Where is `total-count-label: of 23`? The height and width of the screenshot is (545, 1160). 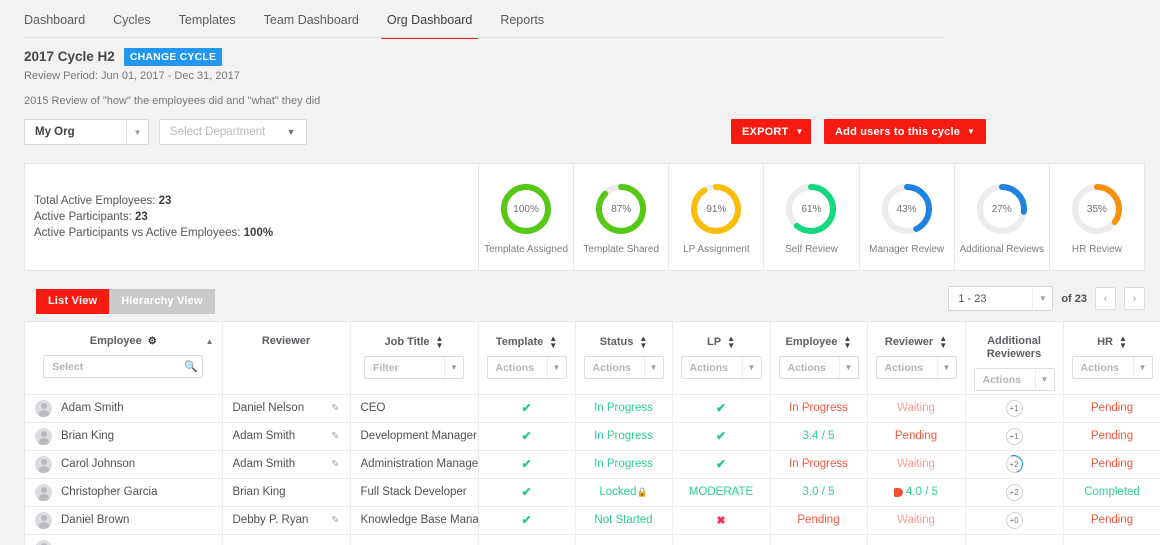 total-count-label: of 23 is located at coordinates (1074, 298).